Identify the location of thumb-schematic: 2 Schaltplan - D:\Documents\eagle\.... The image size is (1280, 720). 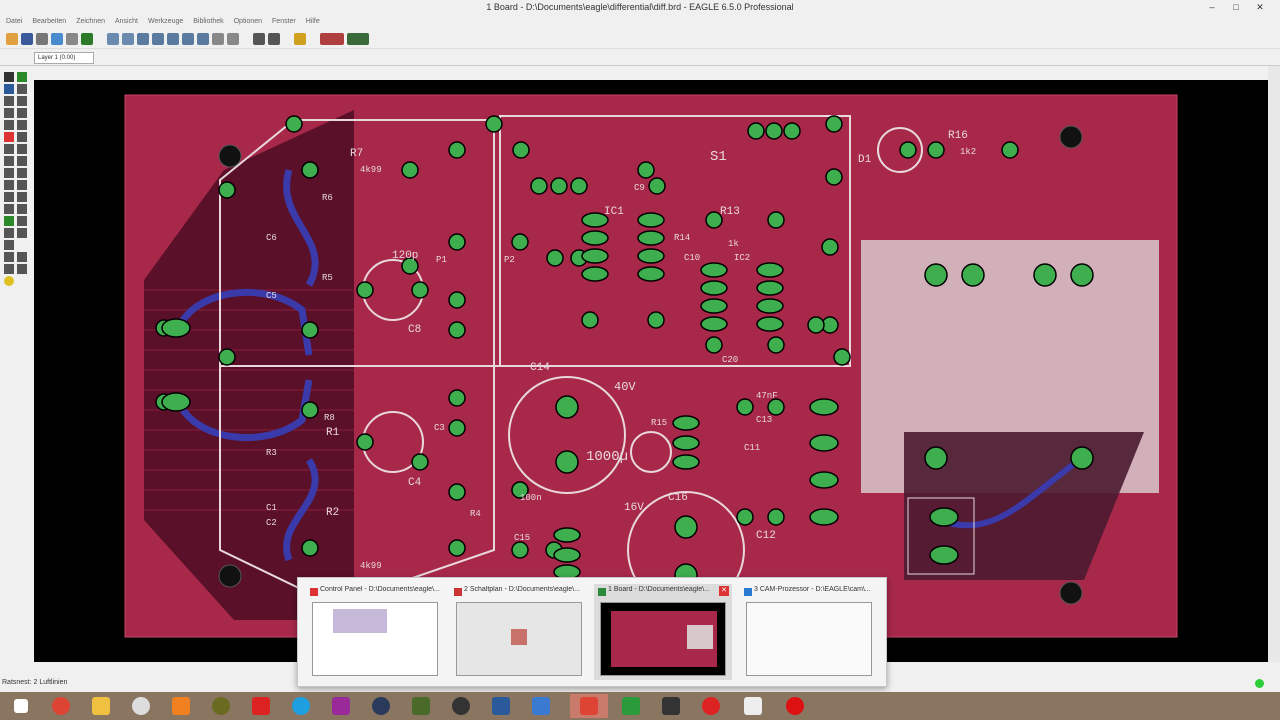
(519, 632).